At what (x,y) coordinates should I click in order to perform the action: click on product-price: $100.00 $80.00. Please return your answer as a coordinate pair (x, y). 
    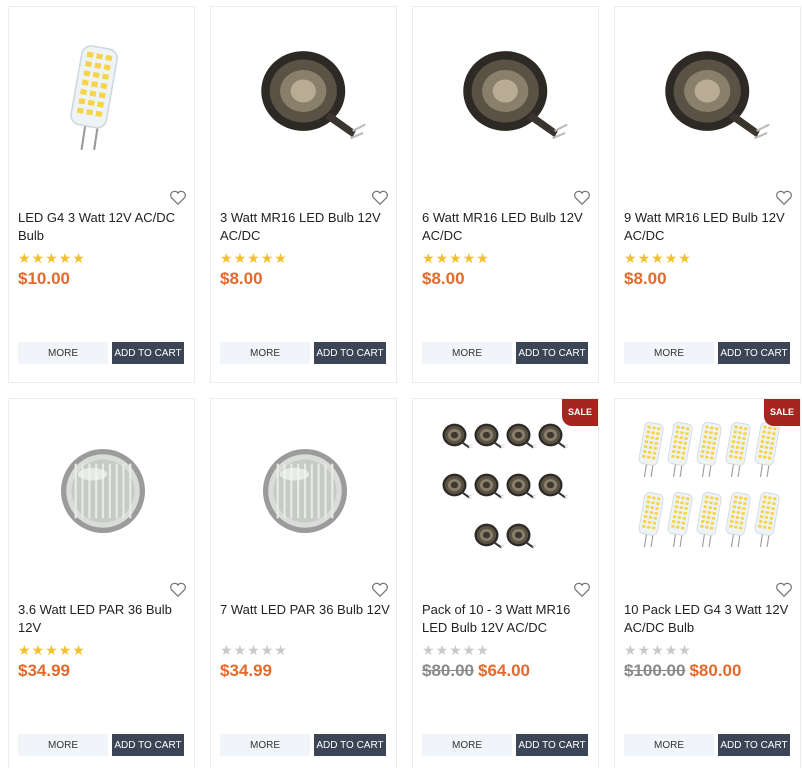
    Looking at the image, I should click on (682, 671).